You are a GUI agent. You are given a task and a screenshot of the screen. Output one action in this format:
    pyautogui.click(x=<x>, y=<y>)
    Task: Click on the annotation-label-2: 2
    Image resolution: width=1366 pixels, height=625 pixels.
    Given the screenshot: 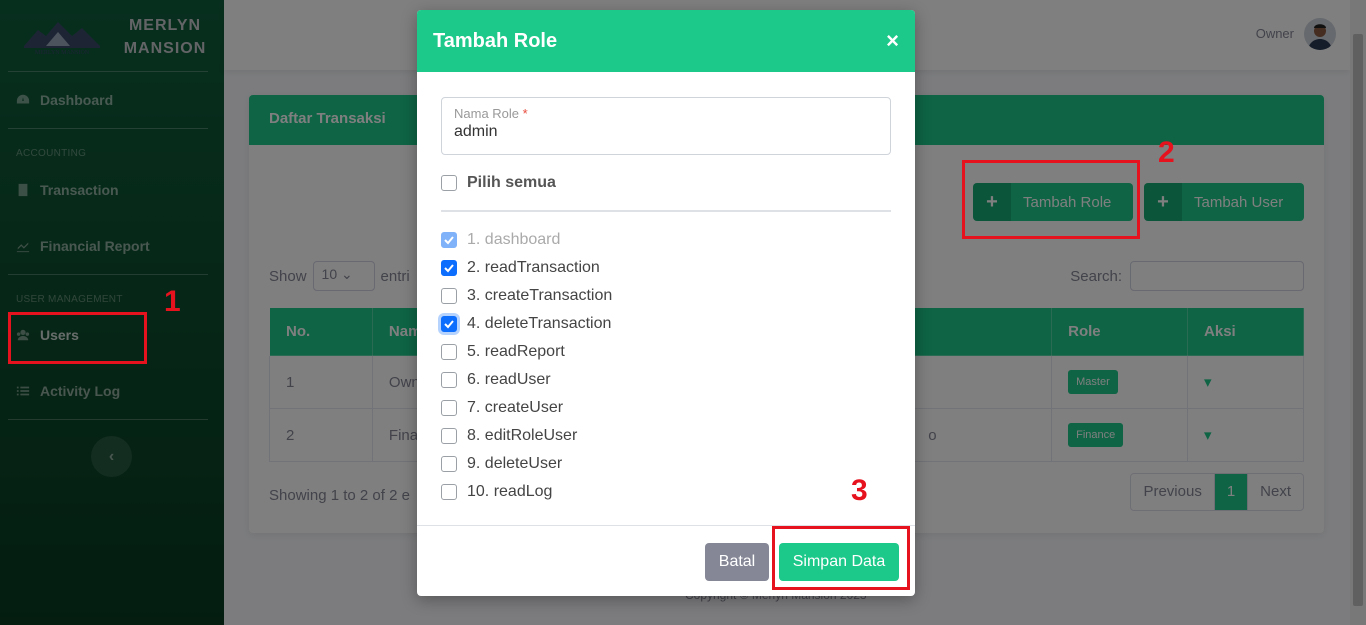 What is the action you would take?
    pyautogui.click(x=1166, y=152)
    